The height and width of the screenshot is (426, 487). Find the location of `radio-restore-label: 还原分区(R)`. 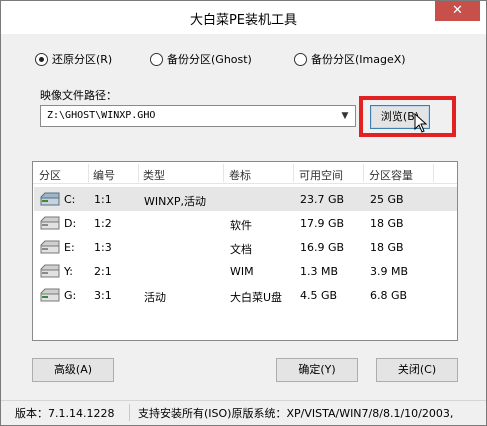

radio-restore-label: 还原分区(R) is located at coordinates (82, 59).